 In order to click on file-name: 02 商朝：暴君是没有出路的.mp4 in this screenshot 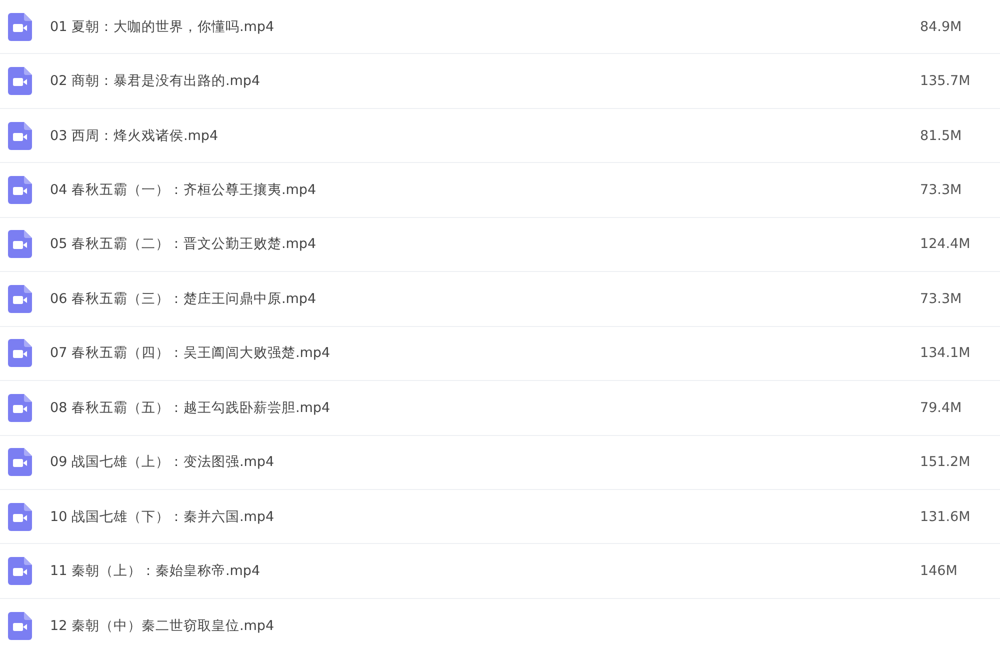, I will do `click(155, 81)`.